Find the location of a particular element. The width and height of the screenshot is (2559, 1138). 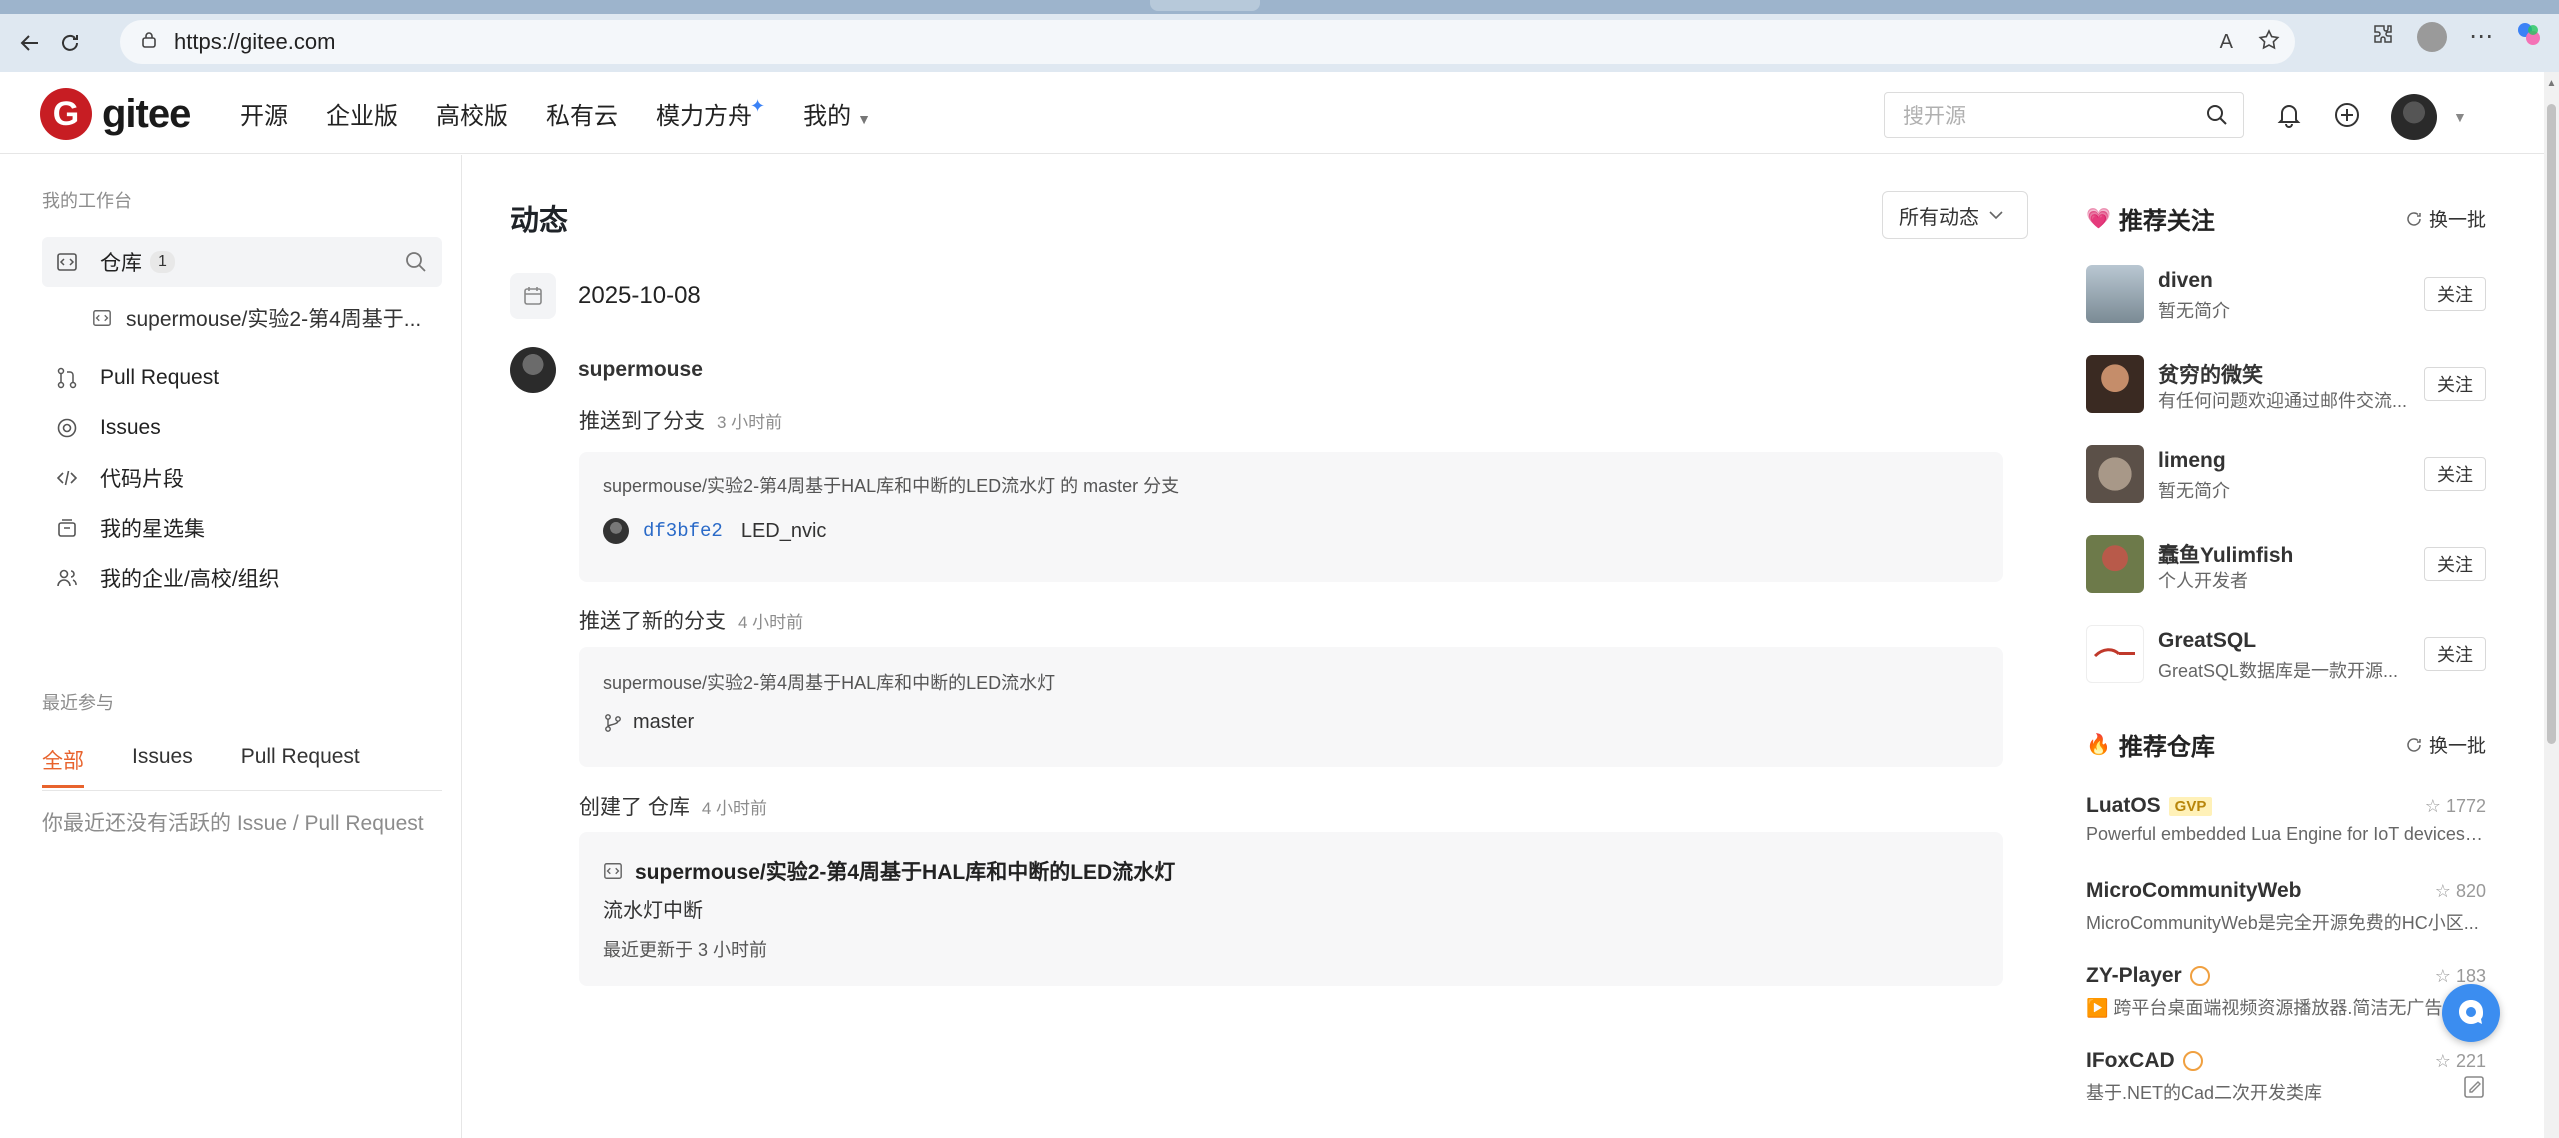

sidebar-item-issues: Issues is located at coordinates (242, 428).